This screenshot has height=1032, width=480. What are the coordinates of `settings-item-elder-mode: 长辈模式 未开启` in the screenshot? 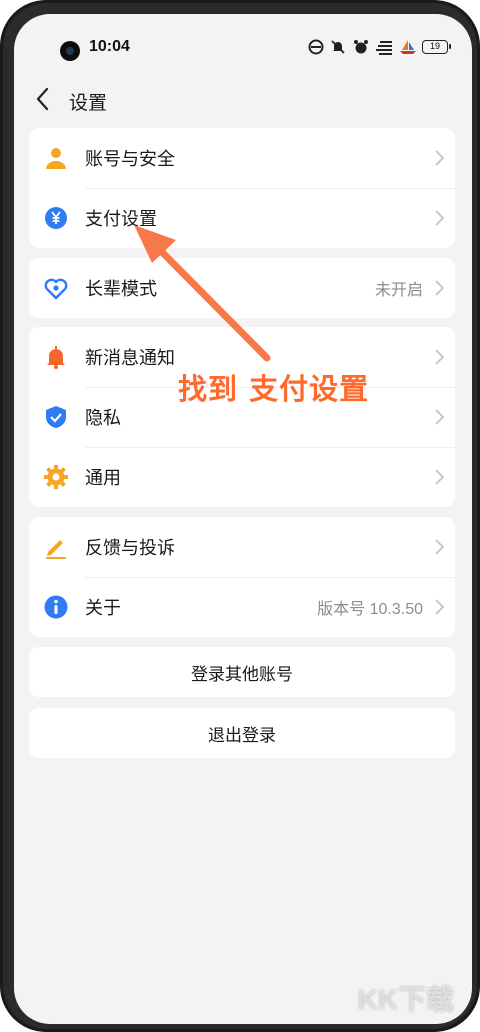 It's located at (242, 288).